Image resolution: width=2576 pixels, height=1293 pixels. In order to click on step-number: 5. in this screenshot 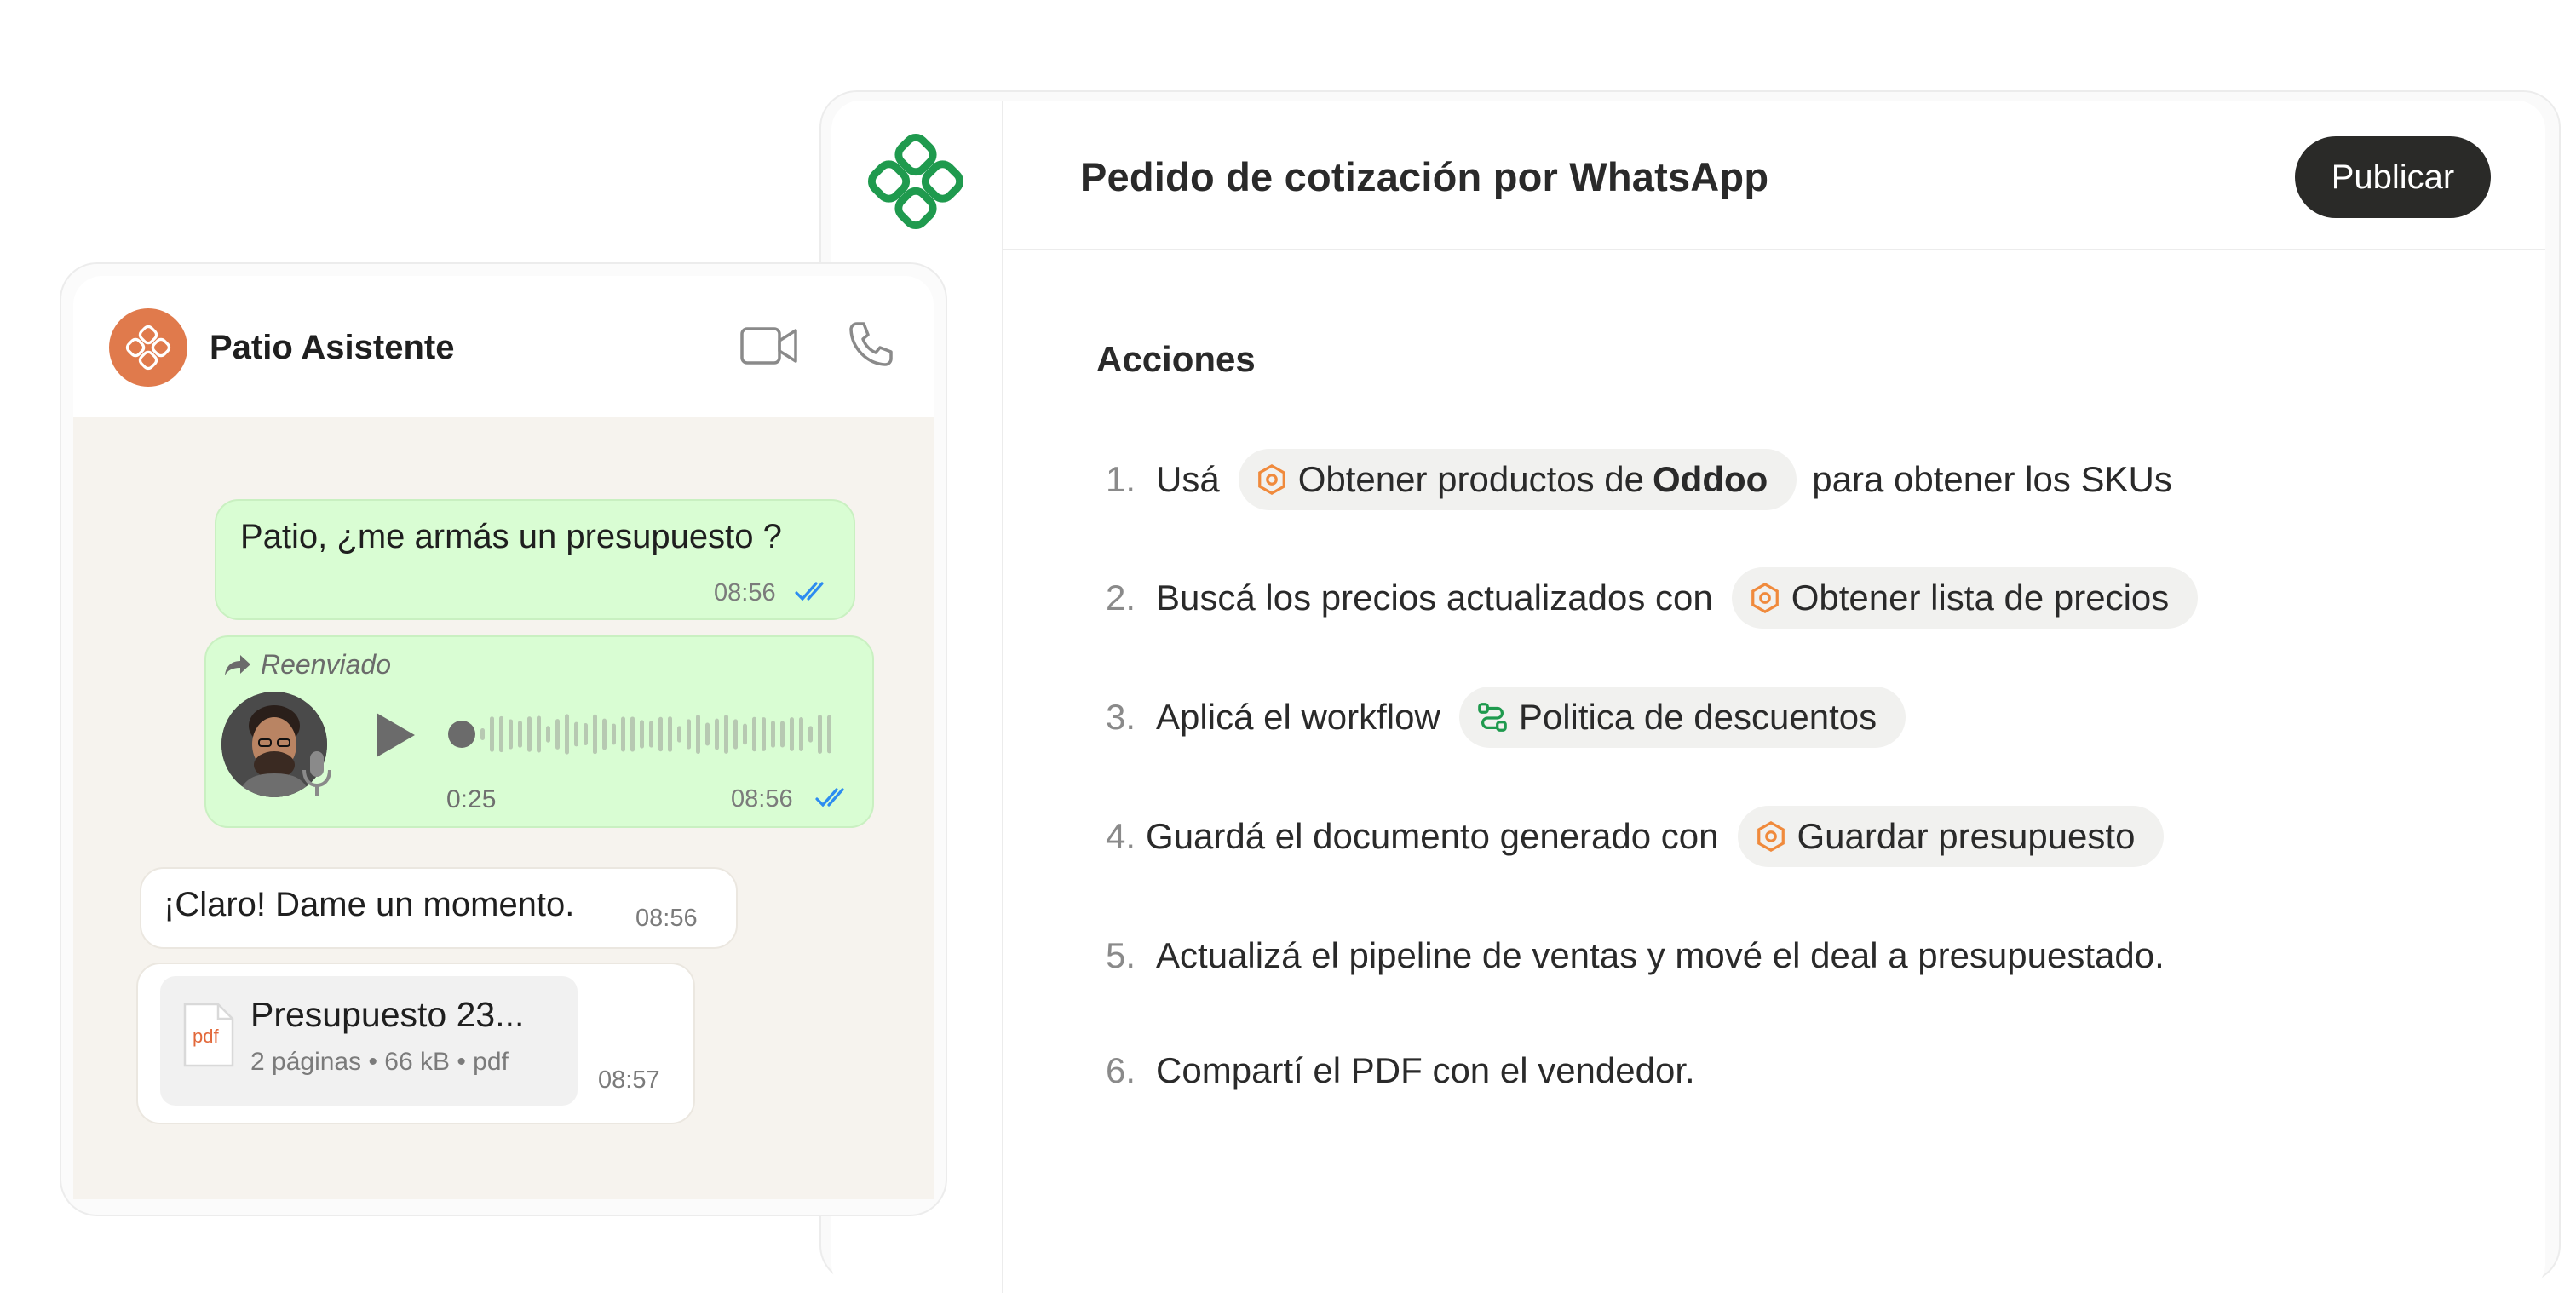, I will do `click(1121, 955)`.